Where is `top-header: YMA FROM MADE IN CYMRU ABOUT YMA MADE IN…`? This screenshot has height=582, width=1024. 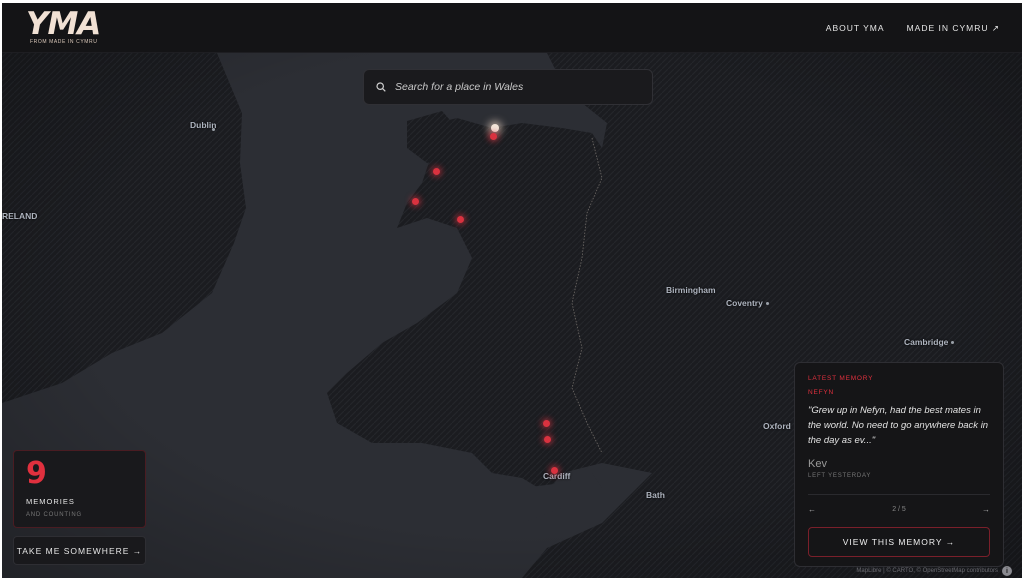
top-header: YMA FROM MADE IN CYMRU ABOUT YMA MADE IN… is located at coordinates (512, 28).